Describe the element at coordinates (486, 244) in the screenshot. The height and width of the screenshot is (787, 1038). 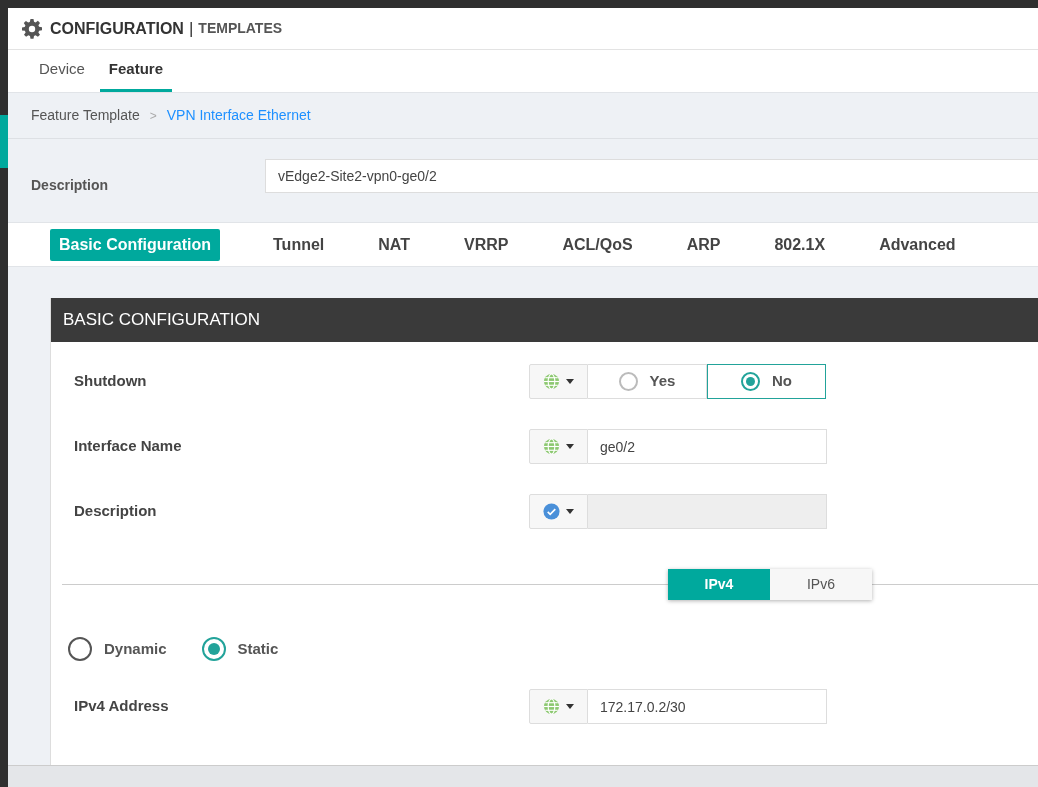
I see `tab: VRRP` at that location.